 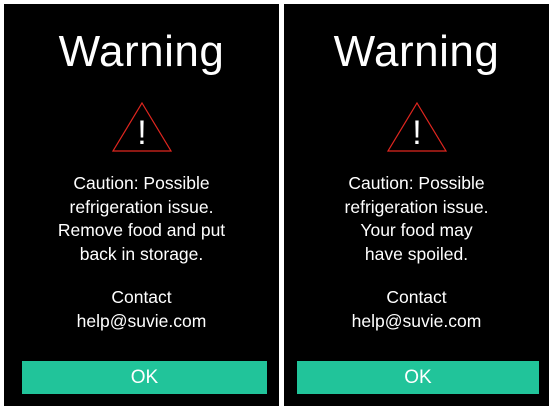 What do you see at coordinates (416, 253) in the screenshot?
I see `message-line: have spoiled.` at bounding box center [416, 253].